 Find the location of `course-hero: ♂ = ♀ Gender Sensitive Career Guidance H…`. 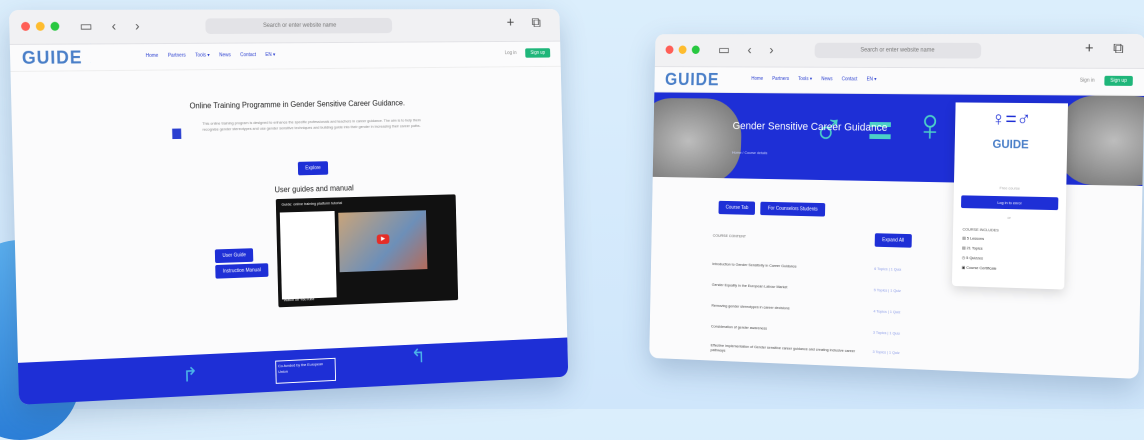

course-hero: ♂ = ♀ Gender Sensitive Career Guidance H… is located at coordinates (898, 139).